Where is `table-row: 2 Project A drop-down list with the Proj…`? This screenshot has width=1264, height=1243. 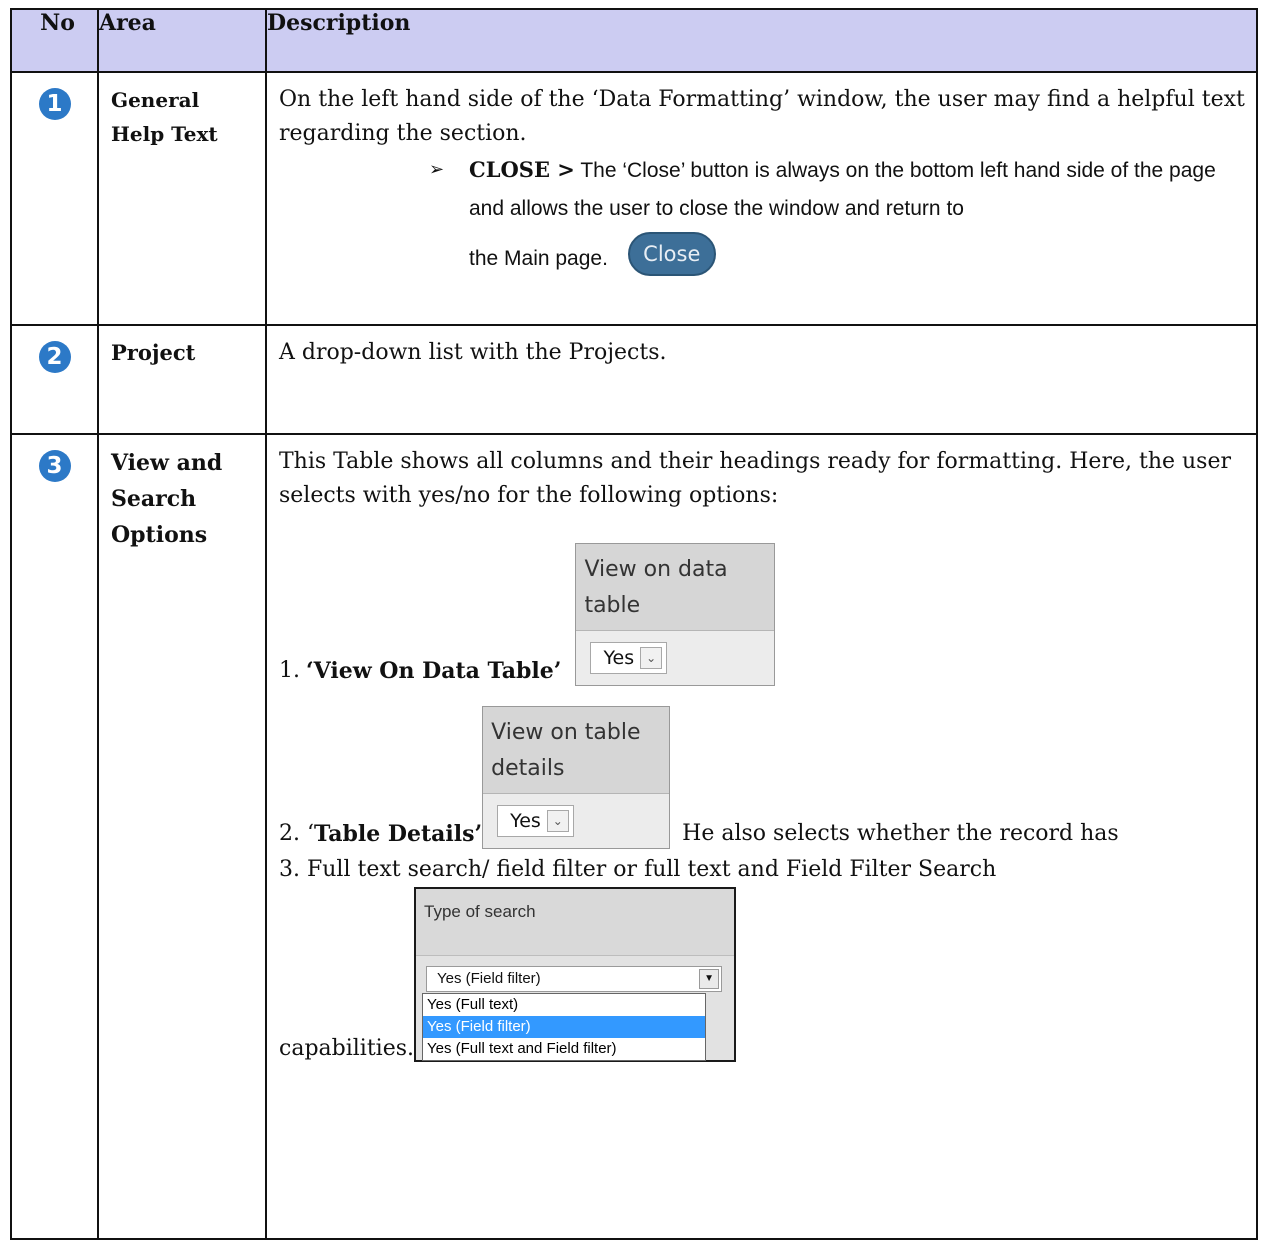
table-row: 2 Project A drop-down list with the Proj… is located at coordinates (634, 379).